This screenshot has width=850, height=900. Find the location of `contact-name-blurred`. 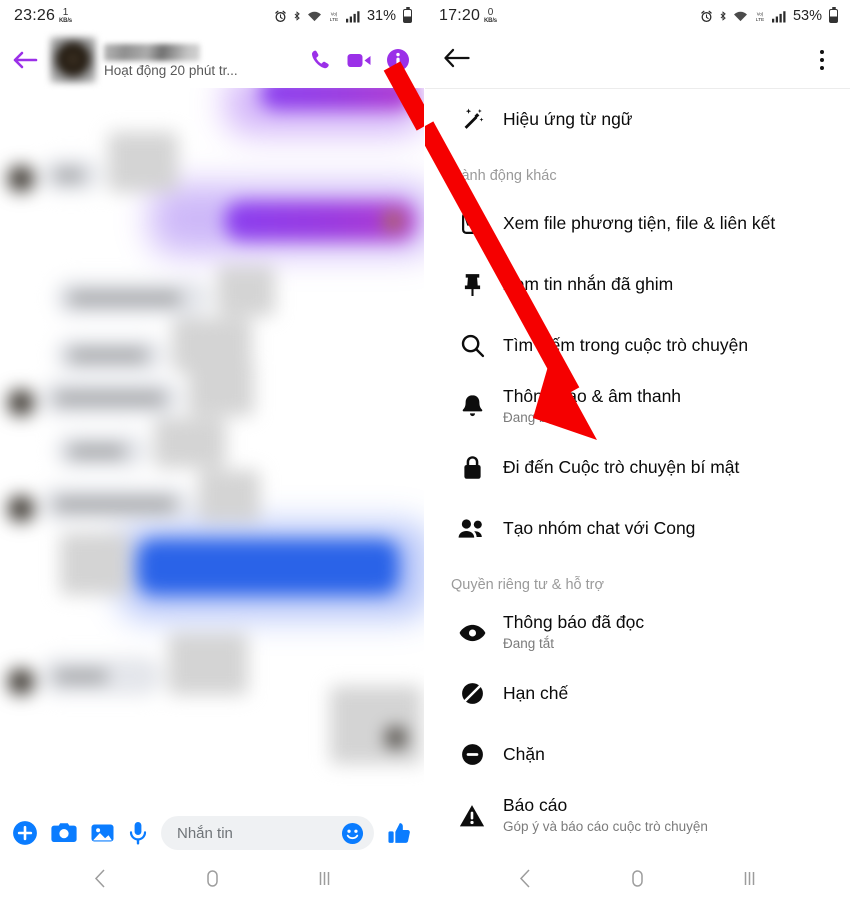

contact-name-blurred is located at coordinates (152, 52).